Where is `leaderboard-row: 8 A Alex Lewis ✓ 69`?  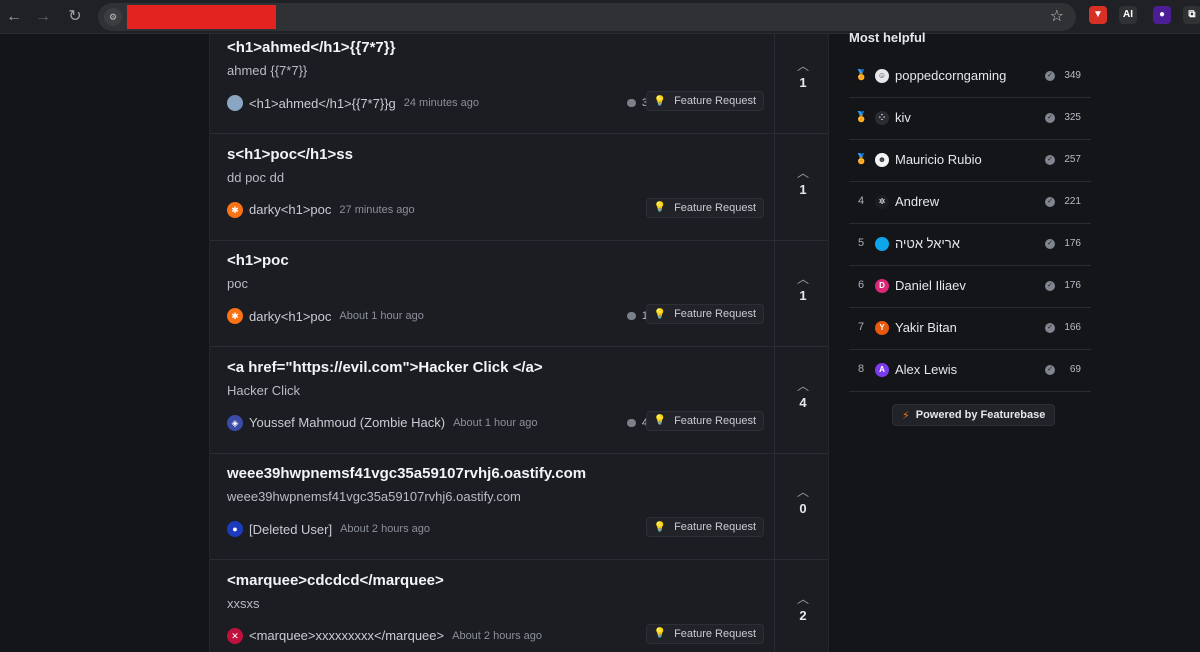 leaderboard-row: 8 A Alex Lewis ✓ 69 is located at coordinates (970, 371).